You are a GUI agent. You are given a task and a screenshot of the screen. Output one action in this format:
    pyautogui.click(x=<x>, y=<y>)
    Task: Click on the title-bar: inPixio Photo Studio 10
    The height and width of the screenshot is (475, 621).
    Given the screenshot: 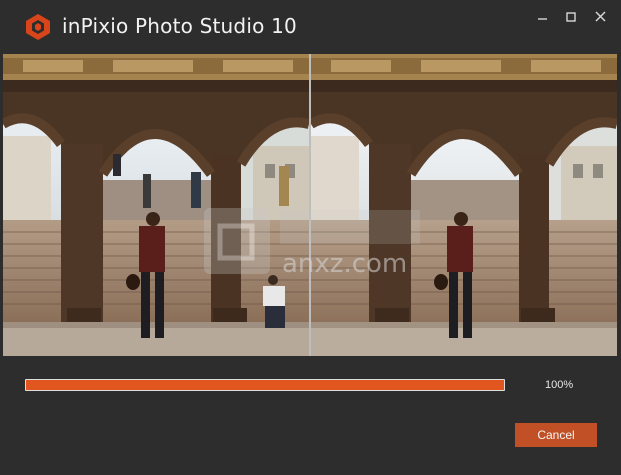 What is the action you would take?
    pyautogui.click(x=310, y=25)
    